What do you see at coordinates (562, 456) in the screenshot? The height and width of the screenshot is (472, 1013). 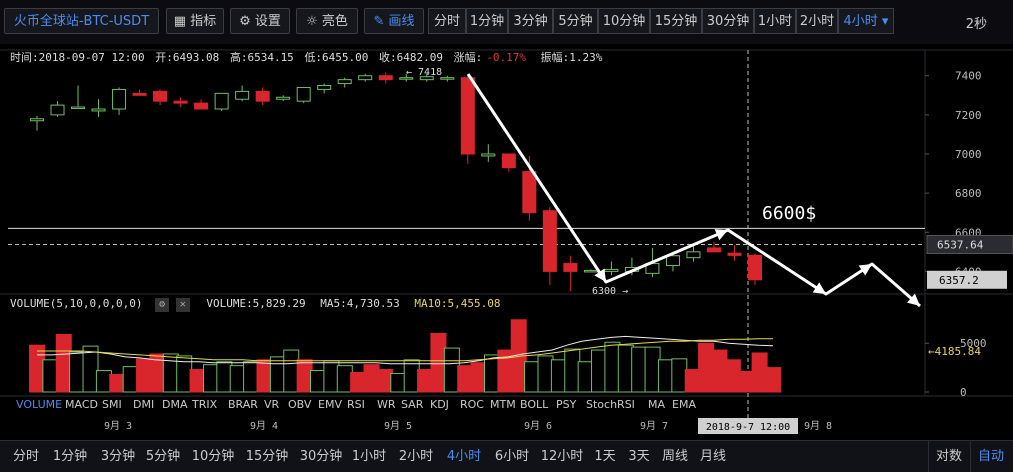 I see `period-11: 12小时` at bounding box center [562, 456].